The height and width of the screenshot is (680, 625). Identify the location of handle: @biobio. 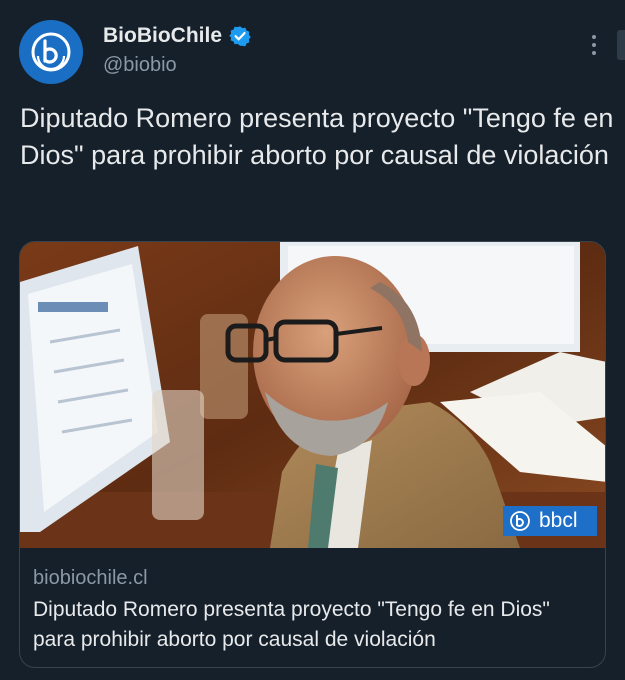
(140, 65).